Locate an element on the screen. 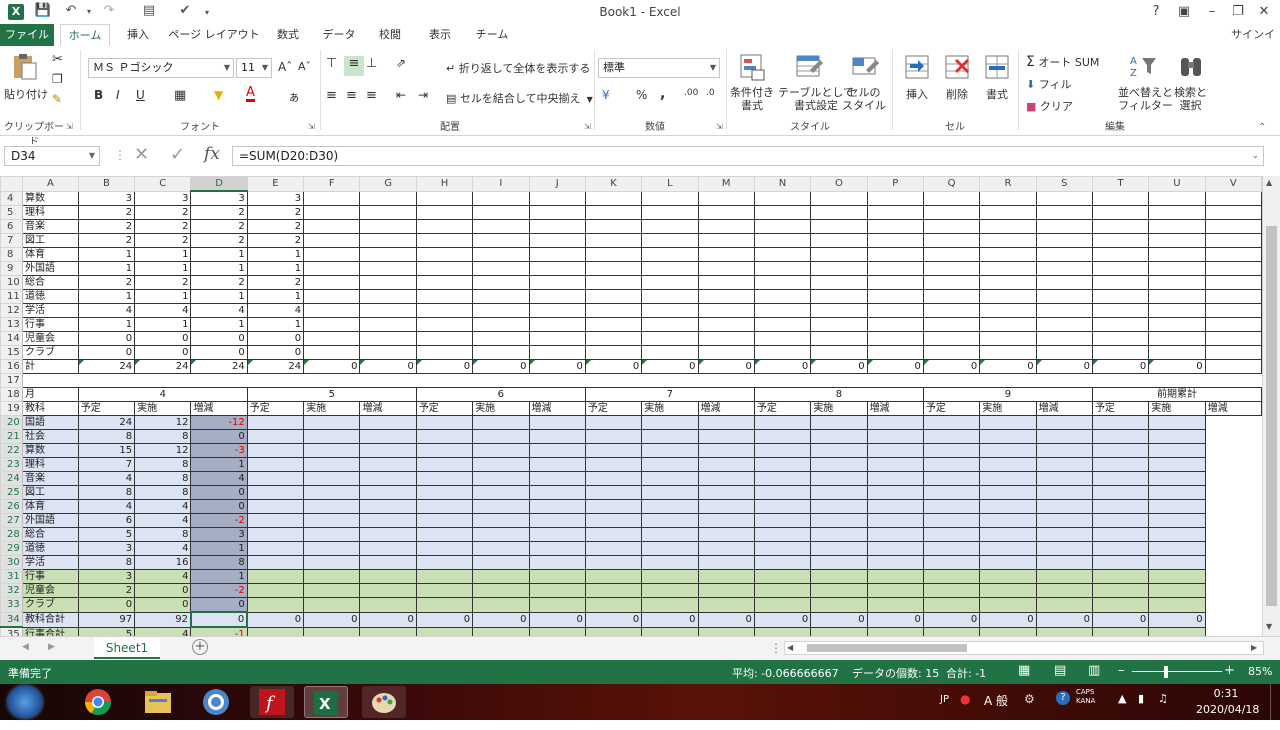  cell: 外国語 is located at coordinates (50, 268).